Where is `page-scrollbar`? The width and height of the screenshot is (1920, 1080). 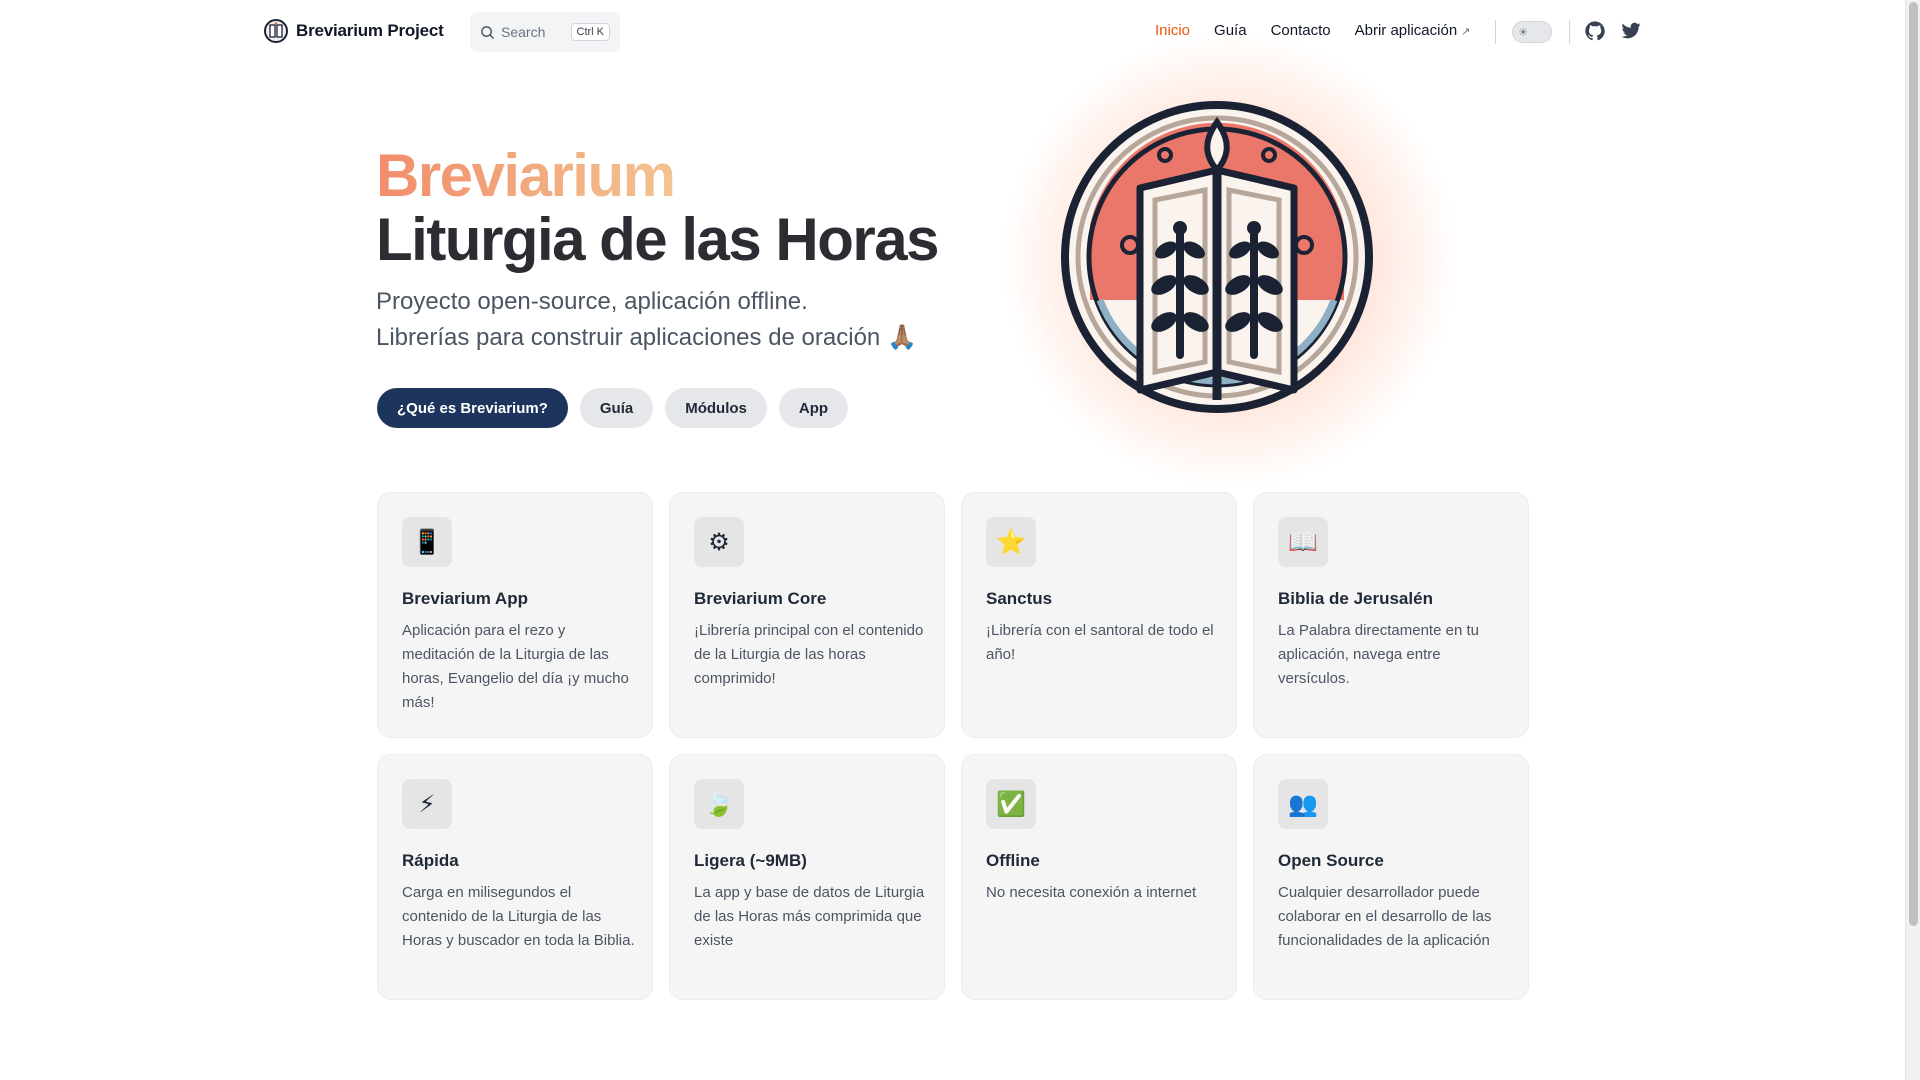 page-scrollbar is located at coordinates (1912, 540).